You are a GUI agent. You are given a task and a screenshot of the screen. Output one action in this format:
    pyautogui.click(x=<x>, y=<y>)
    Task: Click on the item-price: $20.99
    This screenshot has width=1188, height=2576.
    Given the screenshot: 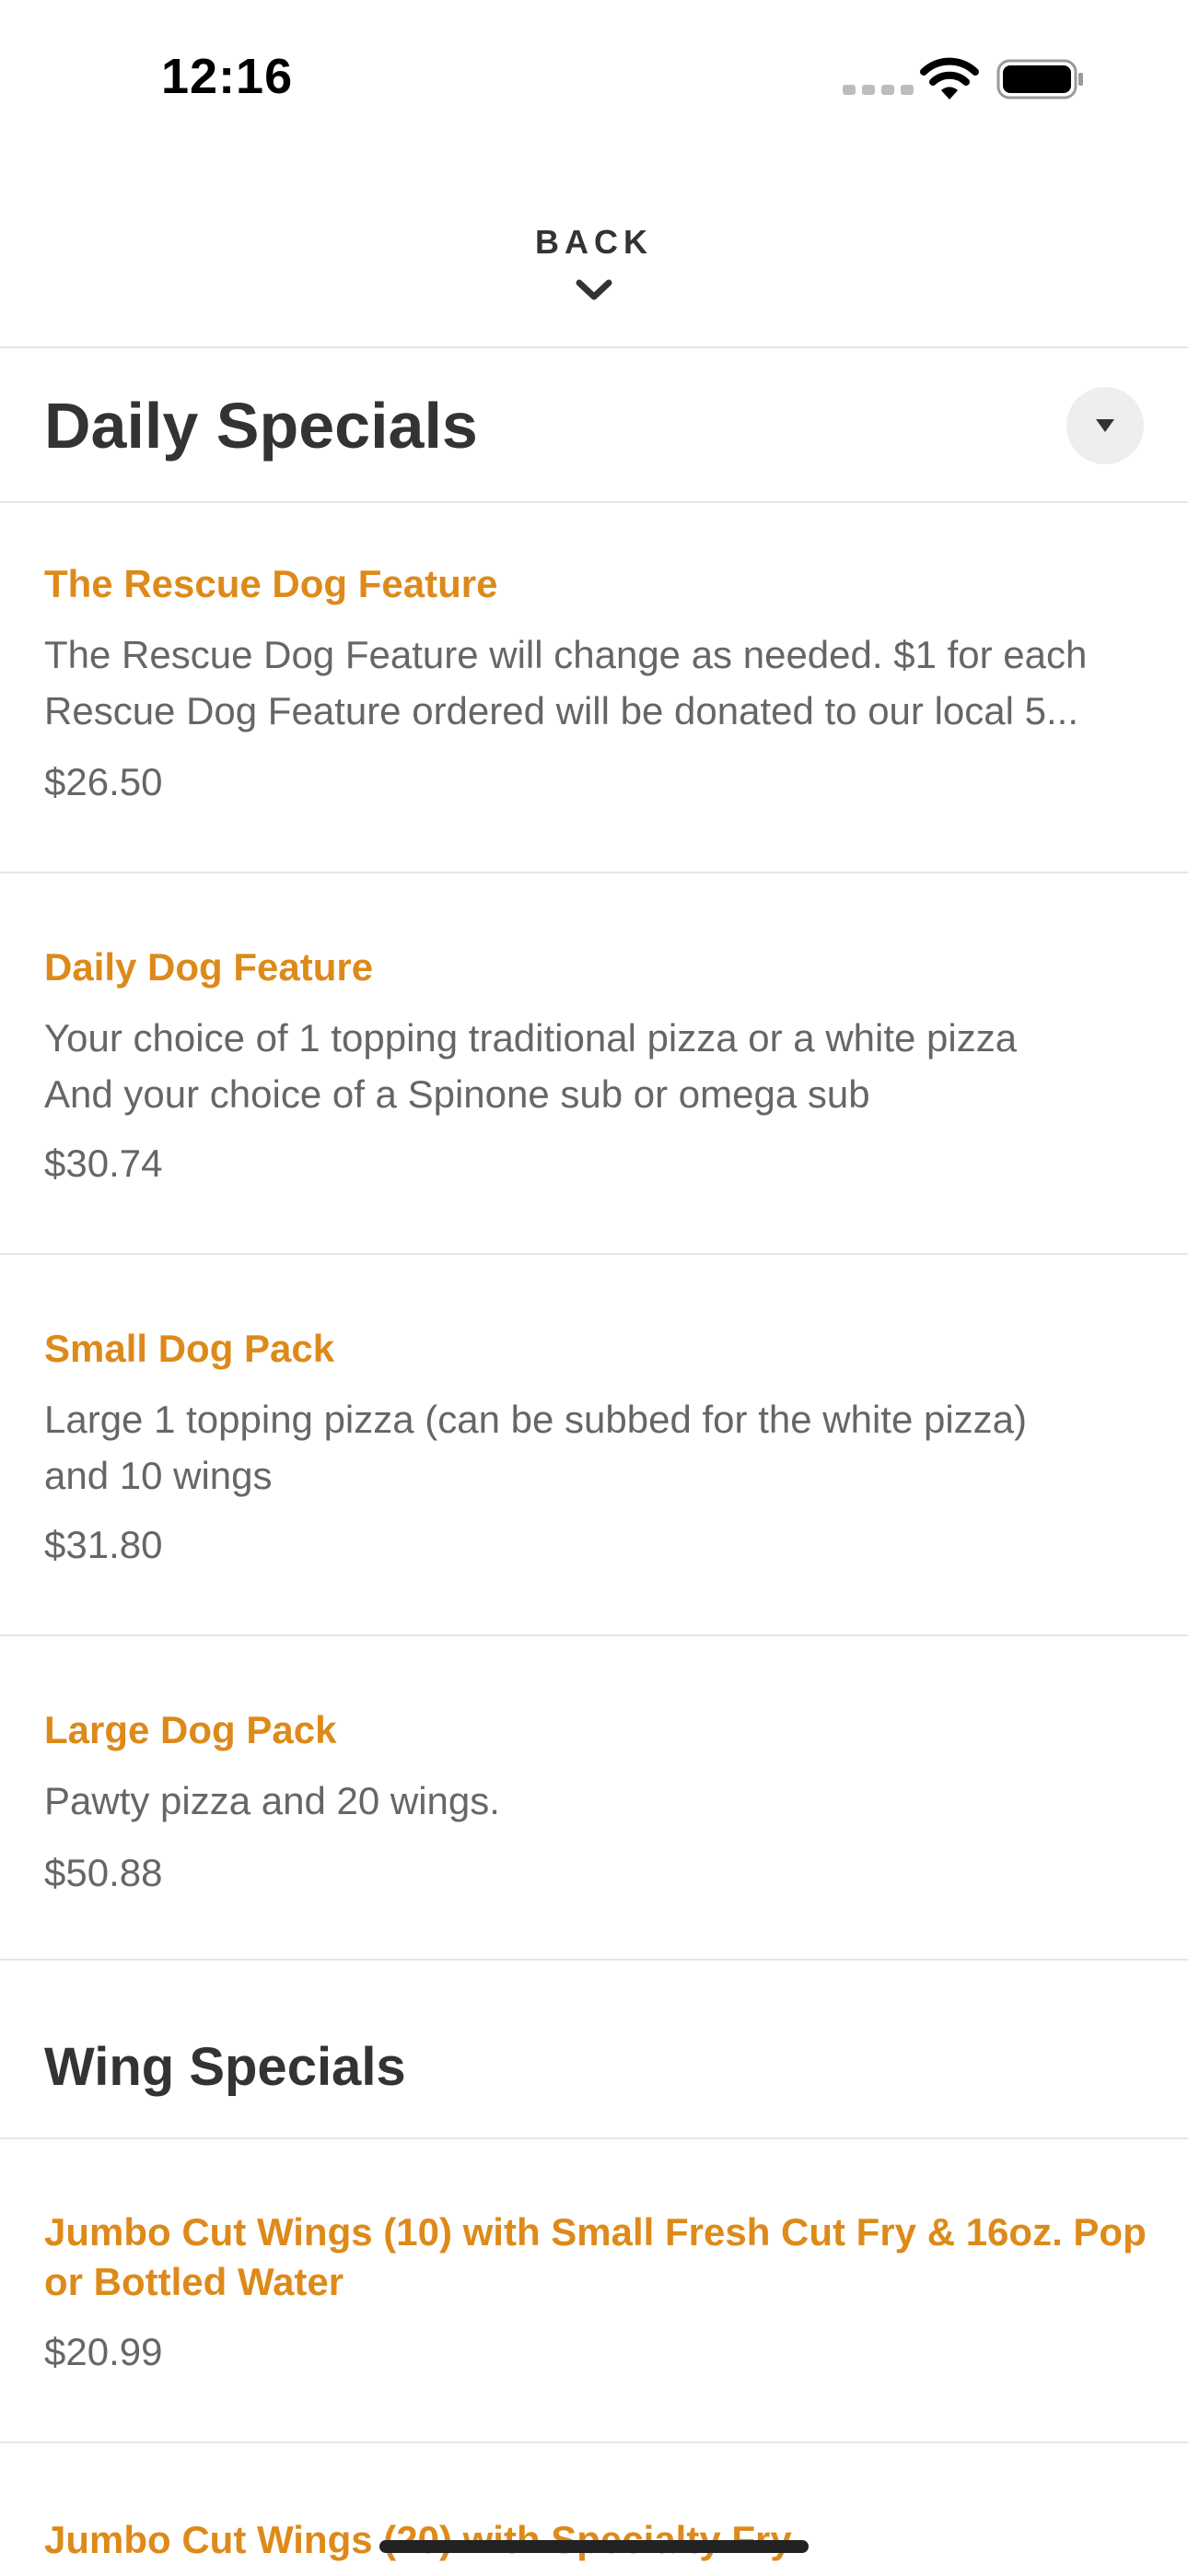 What is the action you would take?
    pyautogui.click(x=103, y=2352)
    